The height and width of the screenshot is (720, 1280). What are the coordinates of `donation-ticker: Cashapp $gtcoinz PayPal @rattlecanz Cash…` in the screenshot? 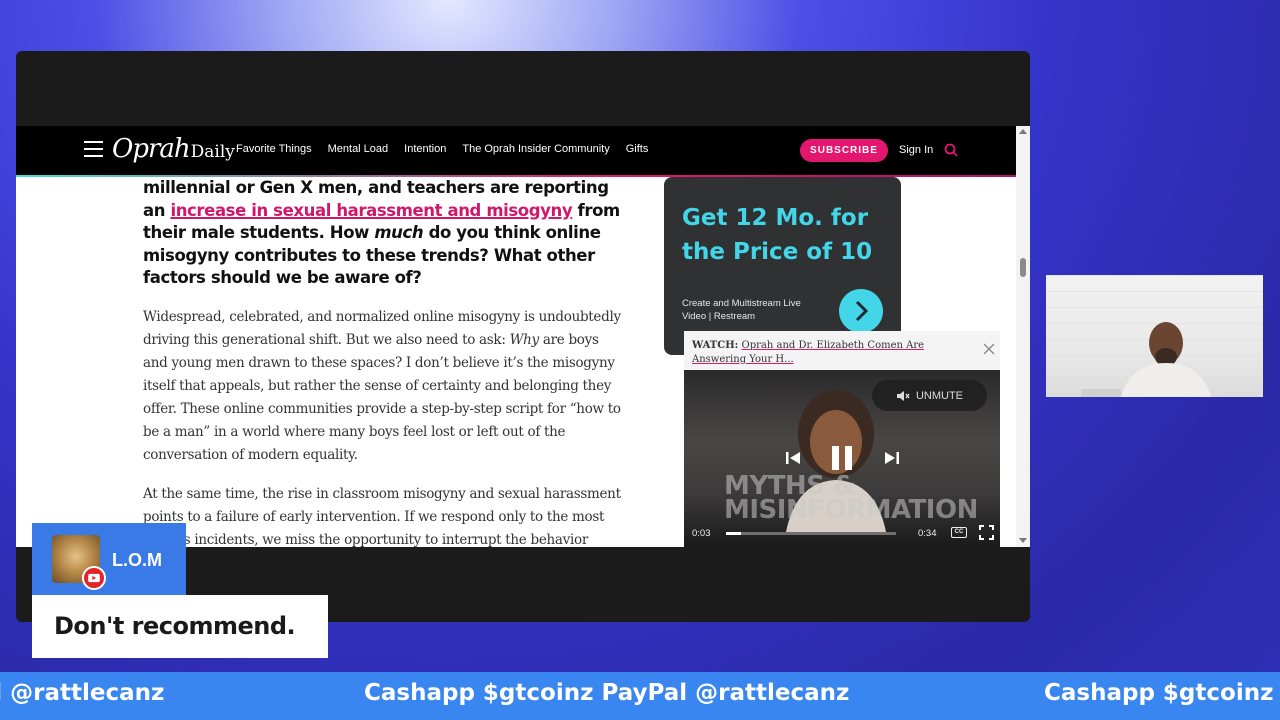 It's located at (640, 696).